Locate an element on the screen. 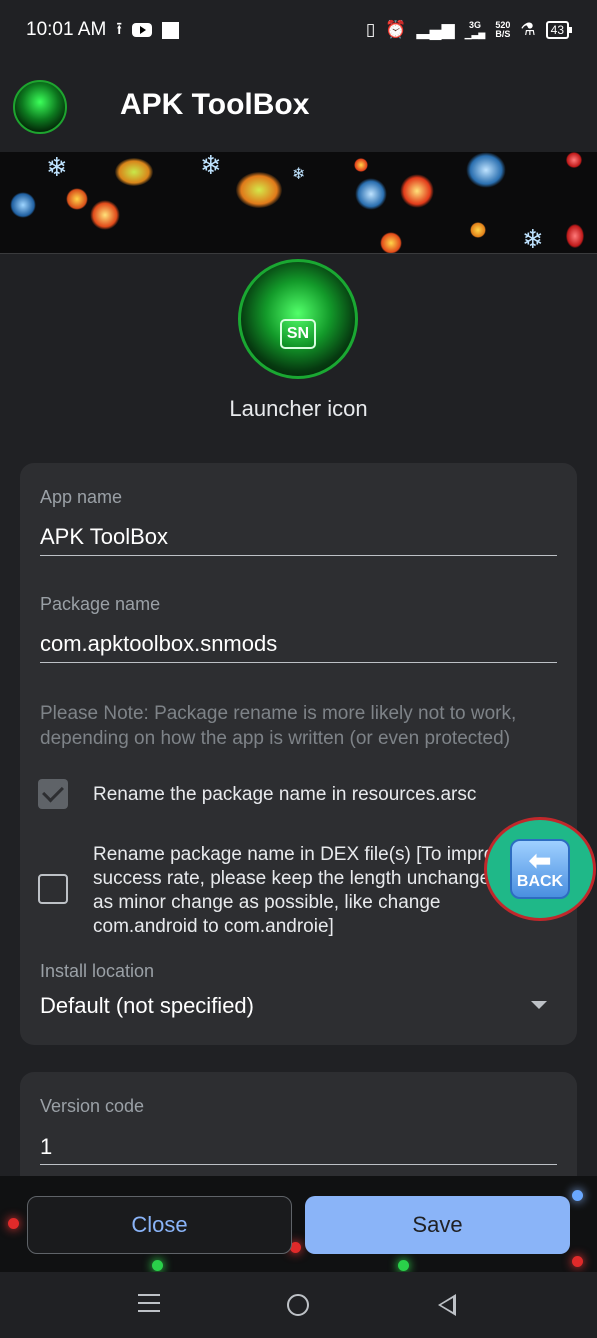 The width and height of the screenshot is (597, 1338). back-icon is located at coordinates (447, 1305).